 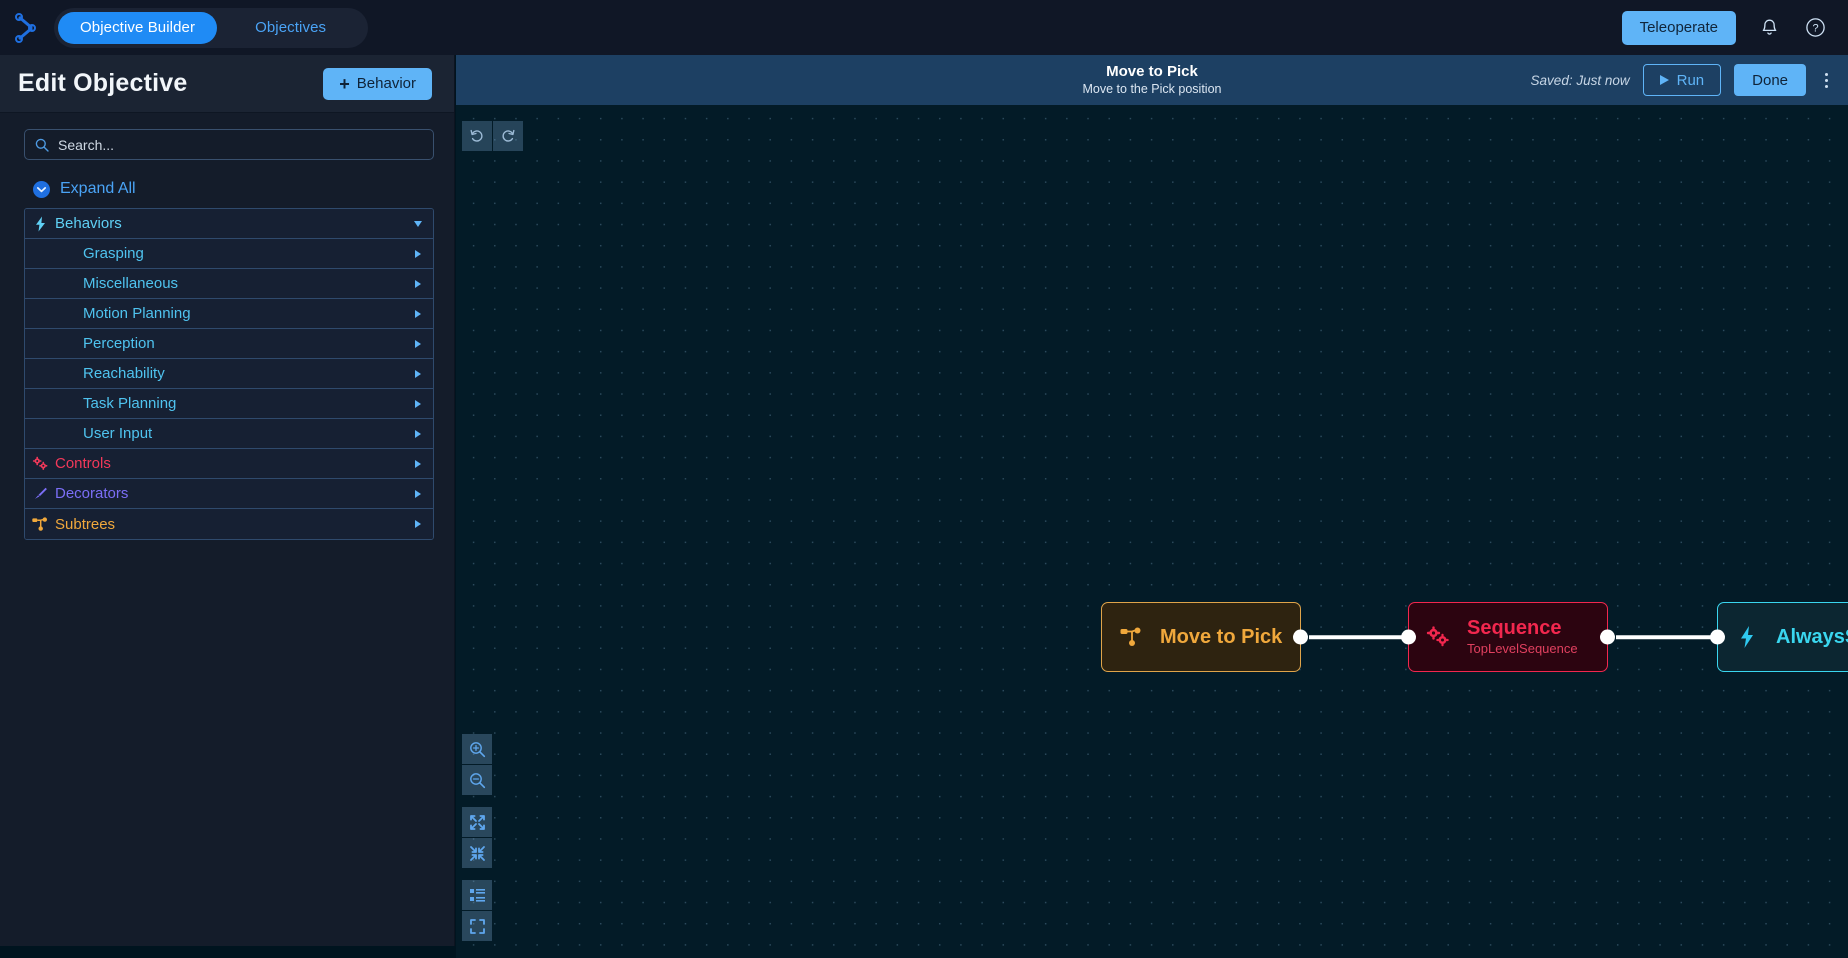 I want to click on brush-icon, so click(x=40, y=493).